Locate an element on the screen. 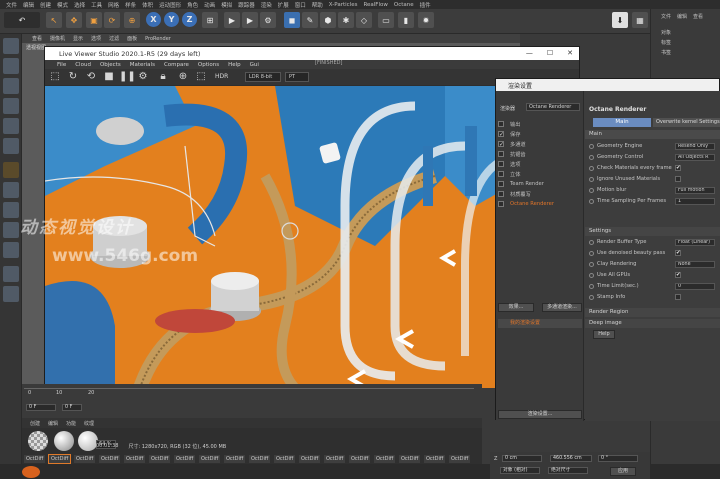 Image resolution: width=720 pixels, height=479 pixels. viewport-menu-item: 摄像机 is located at coordinates (57, 38).